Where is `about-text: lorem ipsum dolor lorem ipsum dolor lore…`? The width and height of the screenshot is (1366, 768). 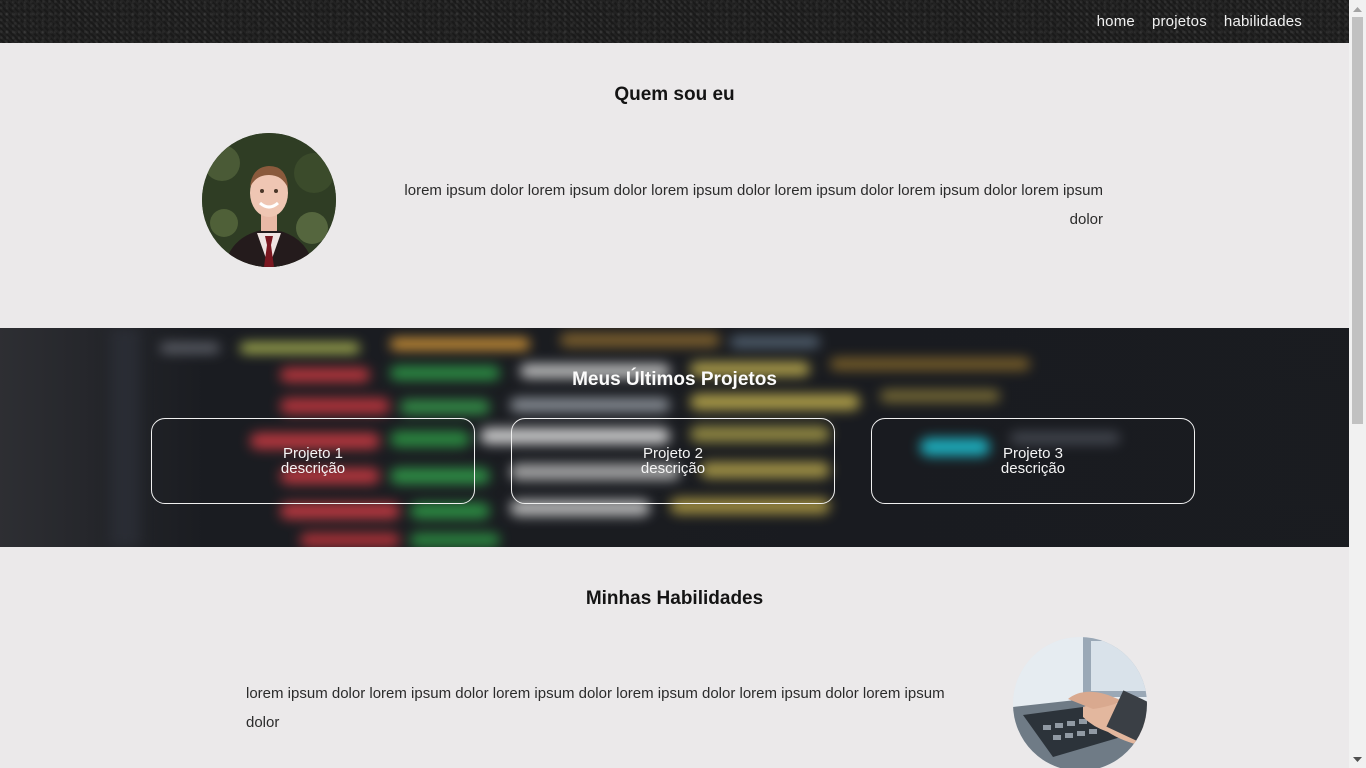 about-text: lorem ipsum dolor lorem ipsum dolor lore… is located at coordinates (753, 205).